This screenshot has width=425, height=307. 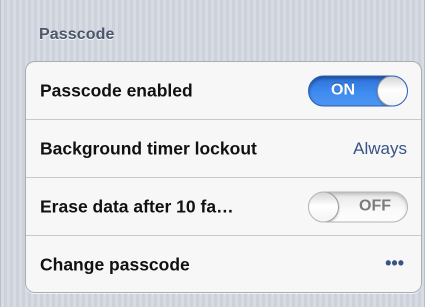 I want to click on row-value: Always, so click(x=380, y=148).